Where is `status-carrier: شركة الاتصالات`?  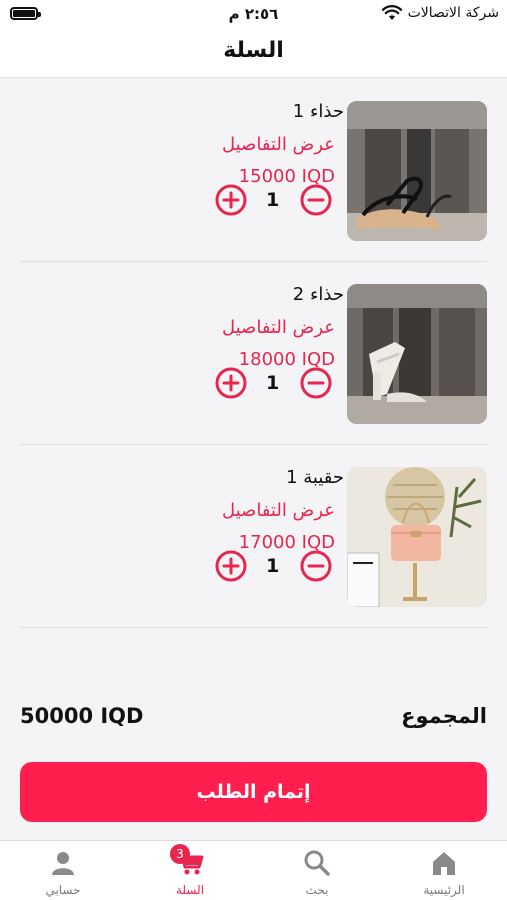 status-carrier: شركة الاتصالات is located at coordinates (440, 13).